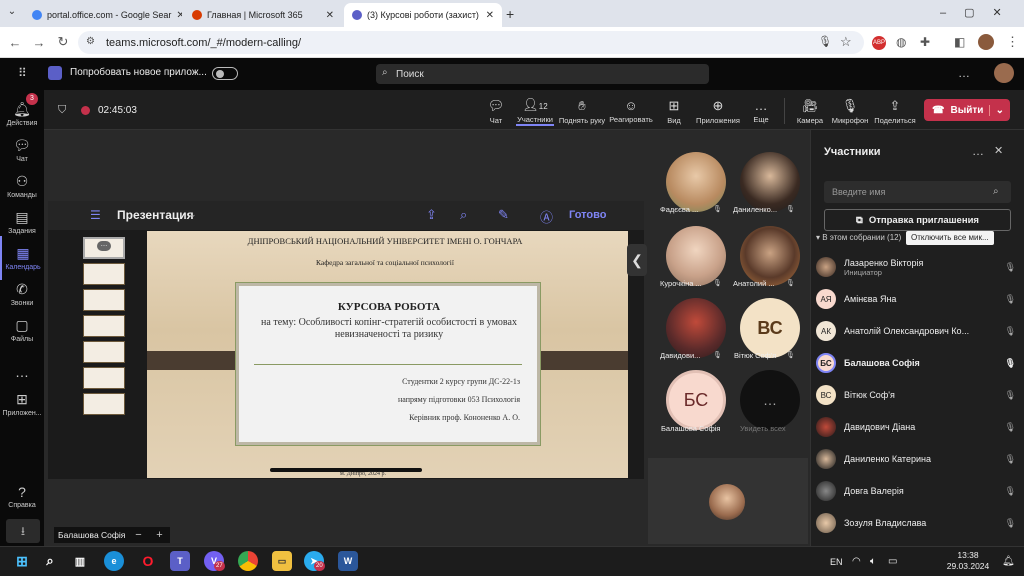 This screenshot has height=576, width=1024. What do you see at coordinates (510, 14) in the screenshot?
I see `new-tab-icon: +` at bounding box center [510, 14].